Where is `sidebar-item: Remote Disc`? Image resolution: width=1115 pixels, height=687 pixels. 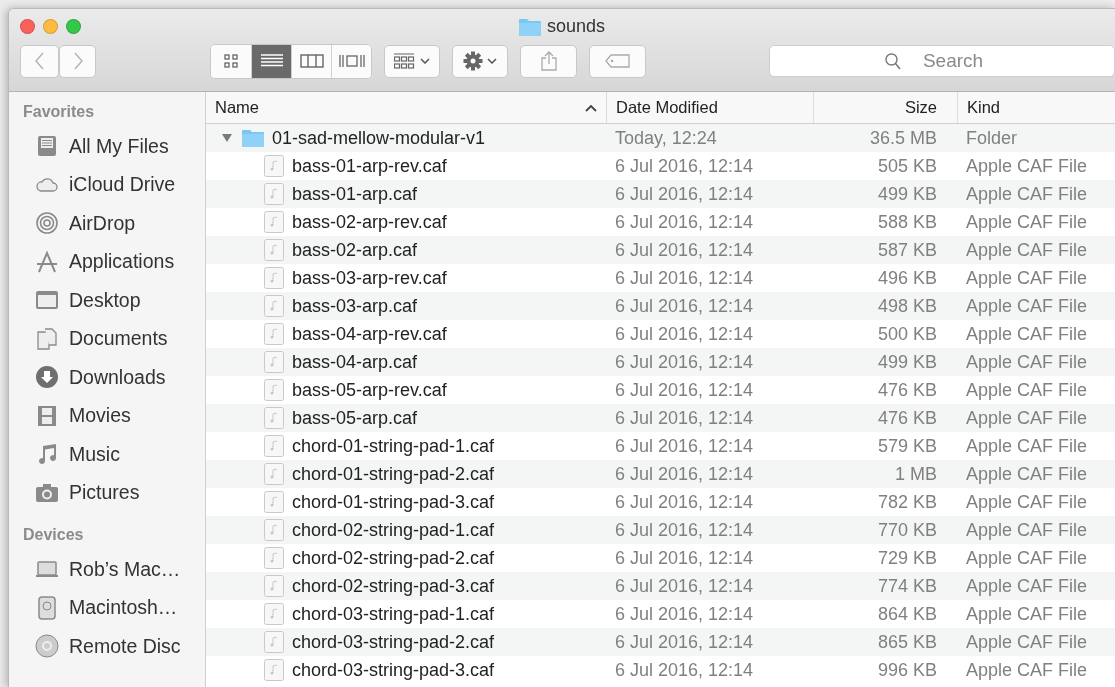 sidebar-item: Remote Disc is located at coordinates (107, 646).